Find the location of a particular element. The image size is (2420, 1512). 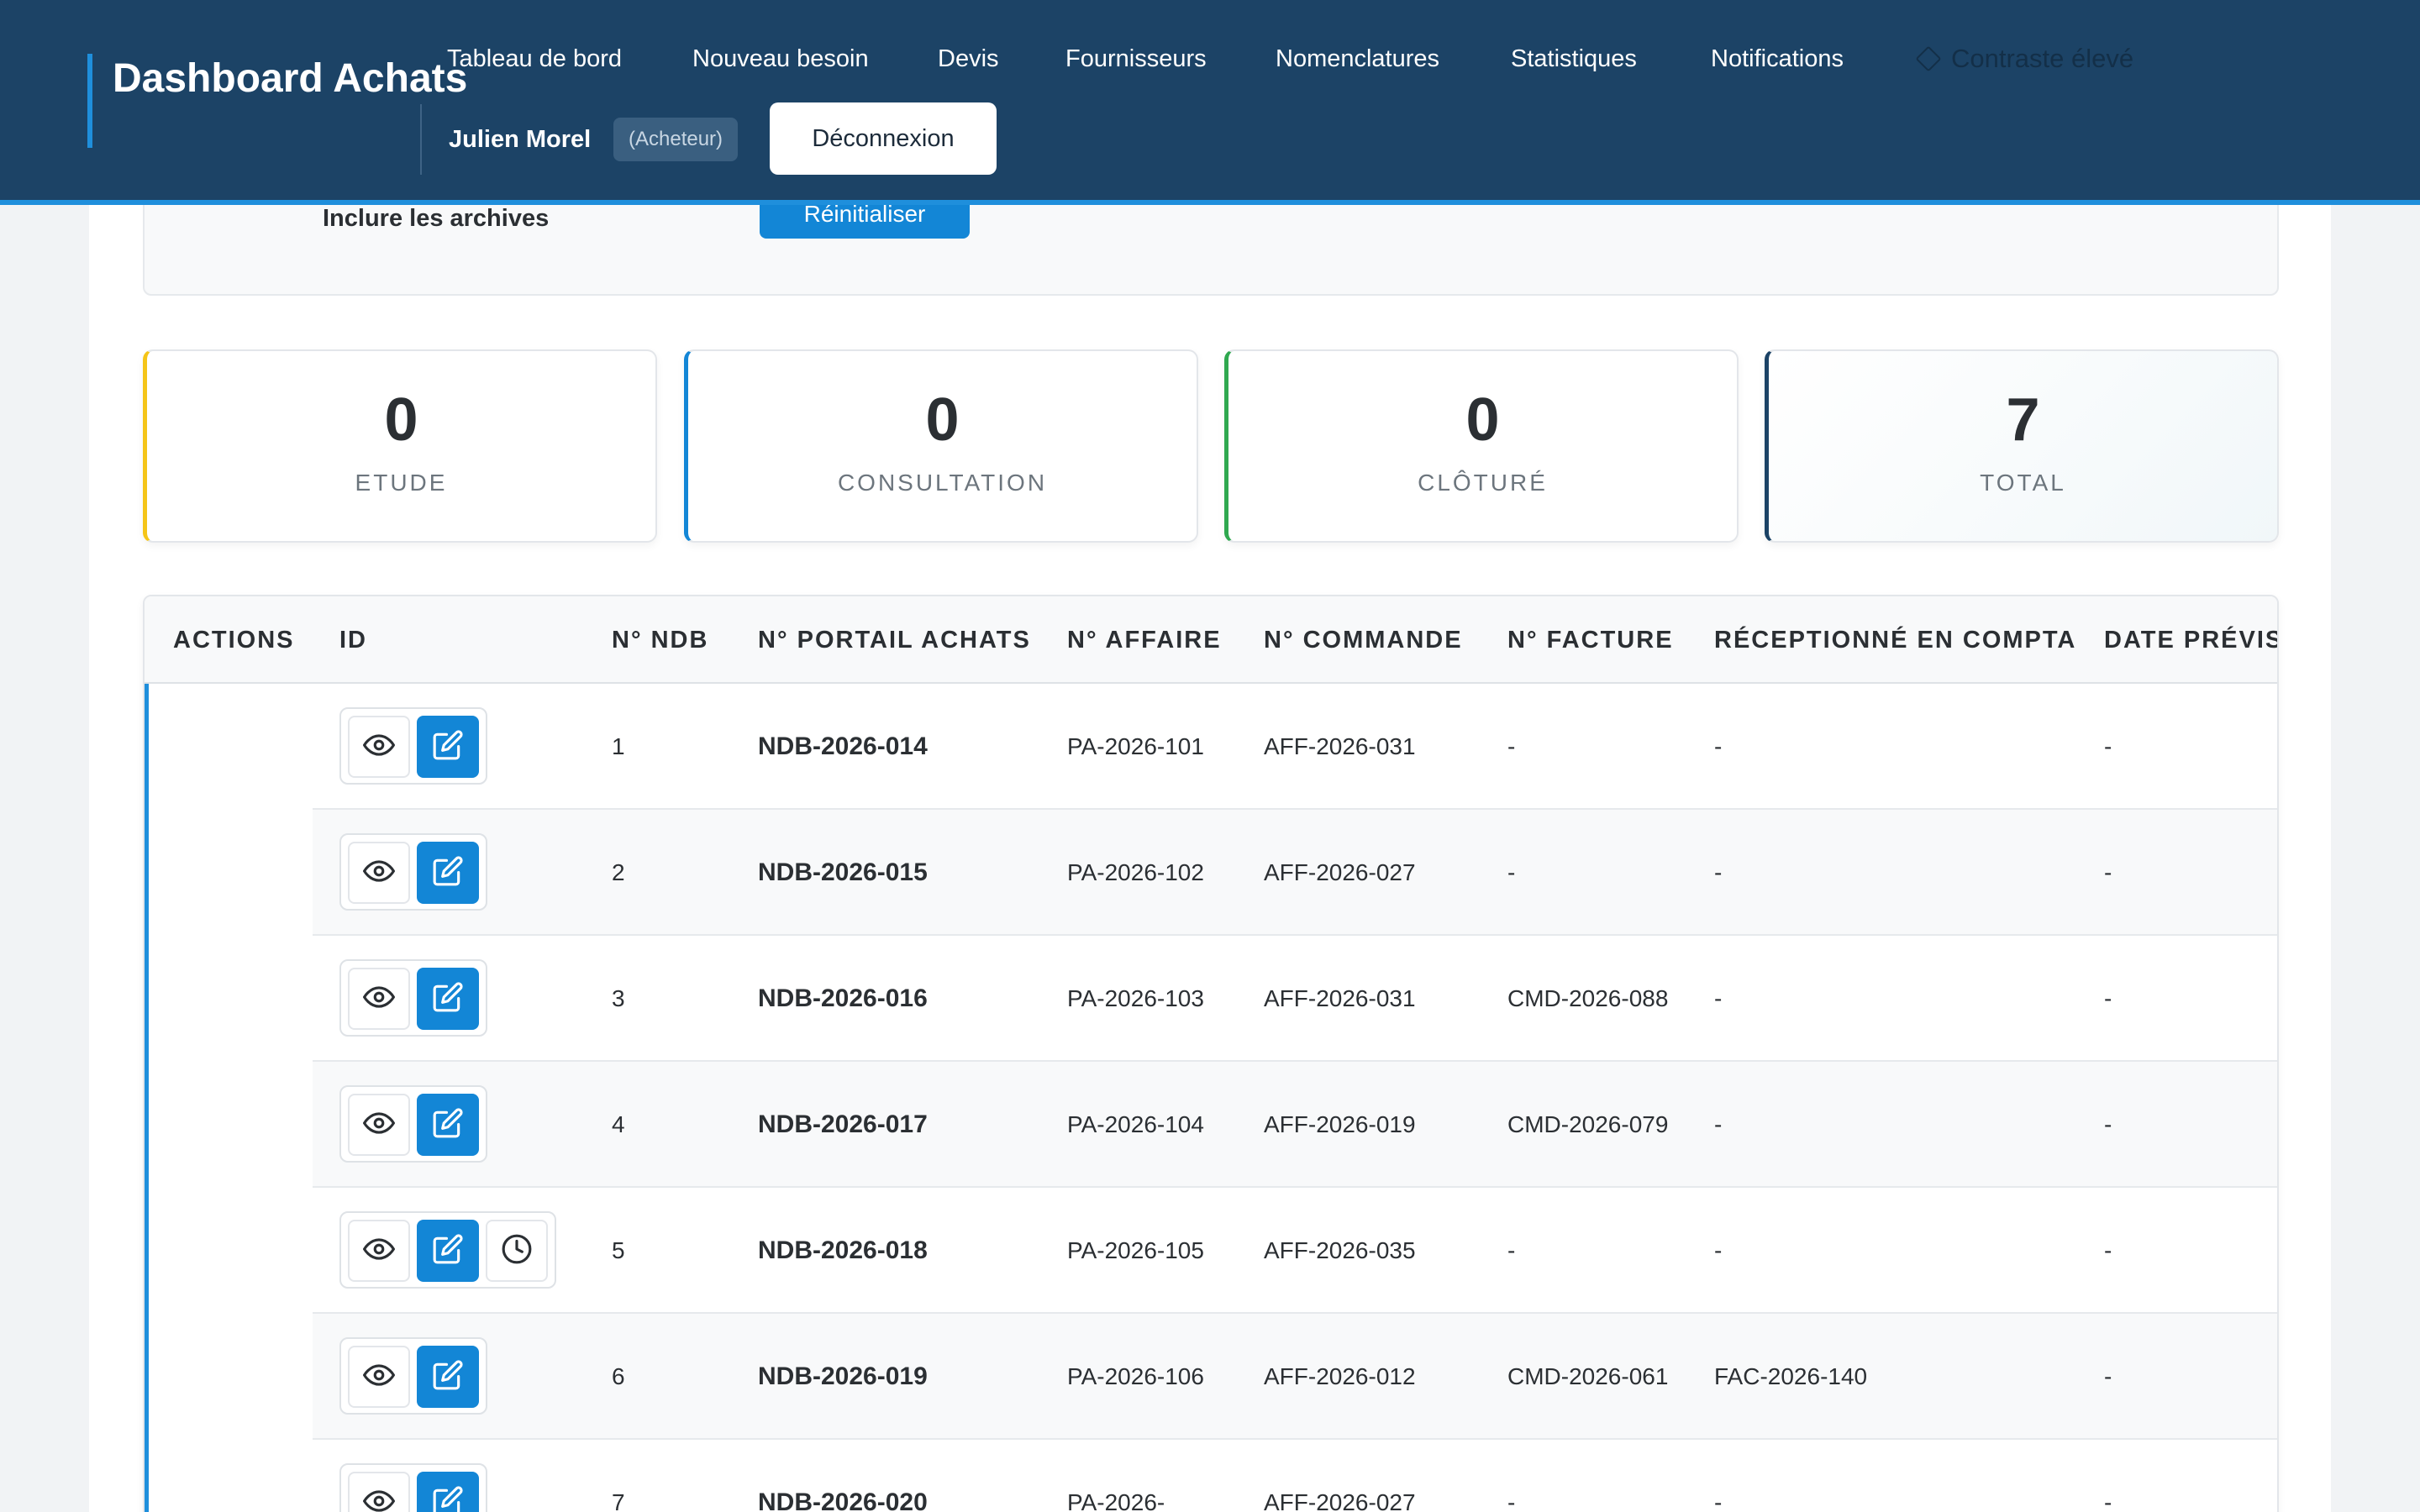

col-facture: N° FACTURE is located at coordinates (1590, 640).